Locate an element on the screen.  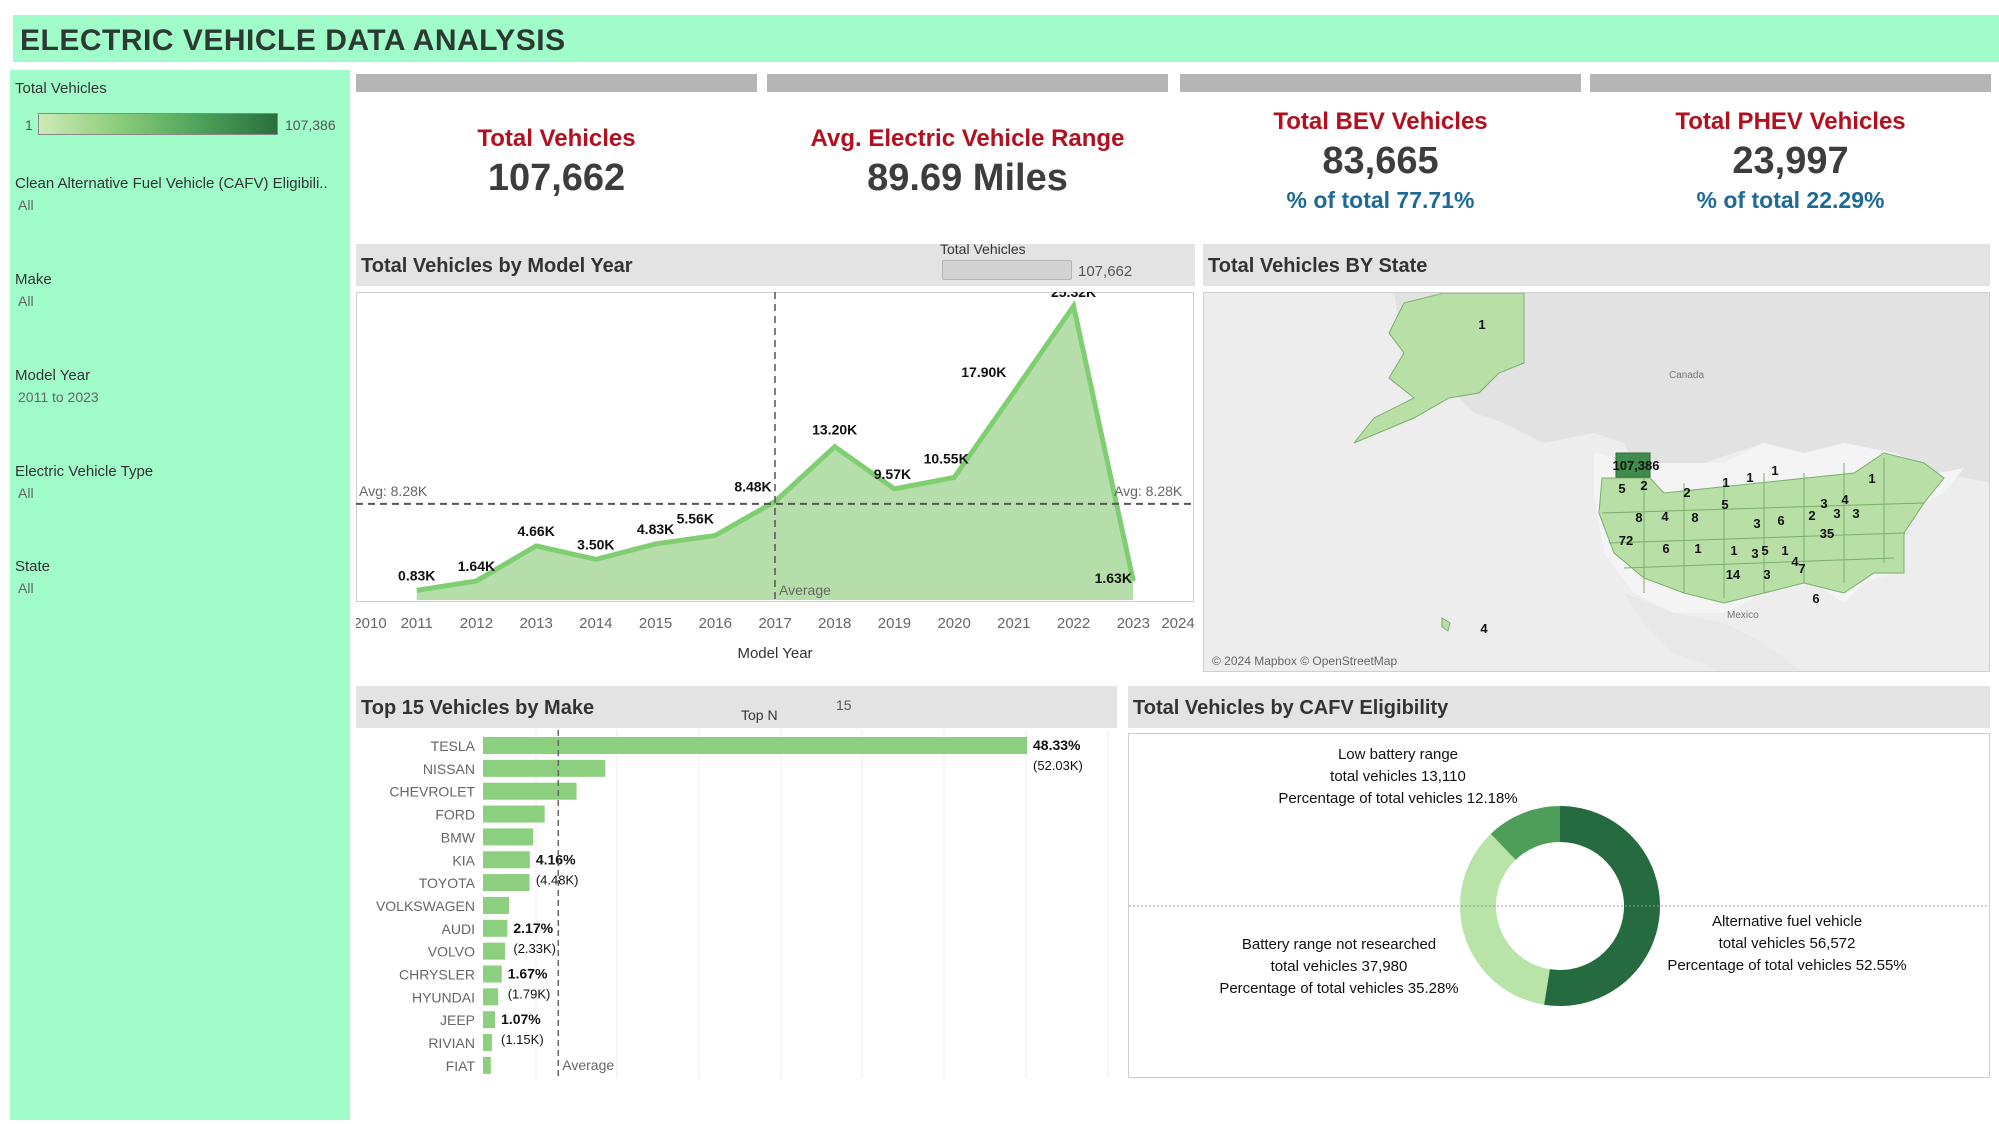
cafv-chart-title: Total Vehicles by CAFV Eligibility is located at coordinates (1291, 708).